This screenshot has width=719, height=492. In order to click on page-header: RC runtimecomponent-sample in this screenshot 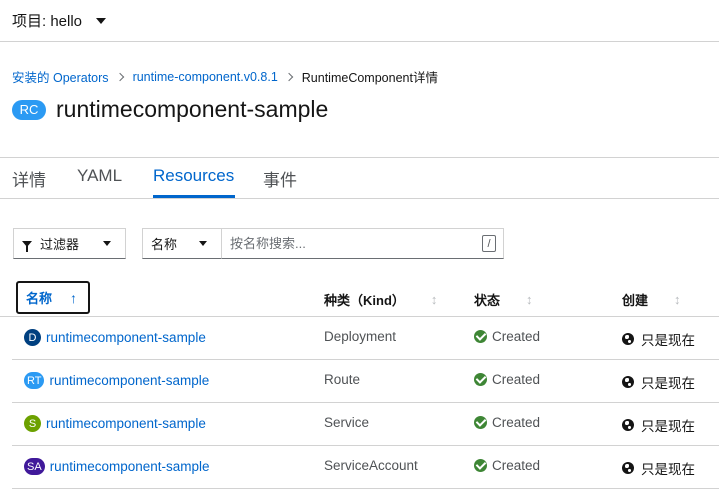, I will do `click(170, 109)`.